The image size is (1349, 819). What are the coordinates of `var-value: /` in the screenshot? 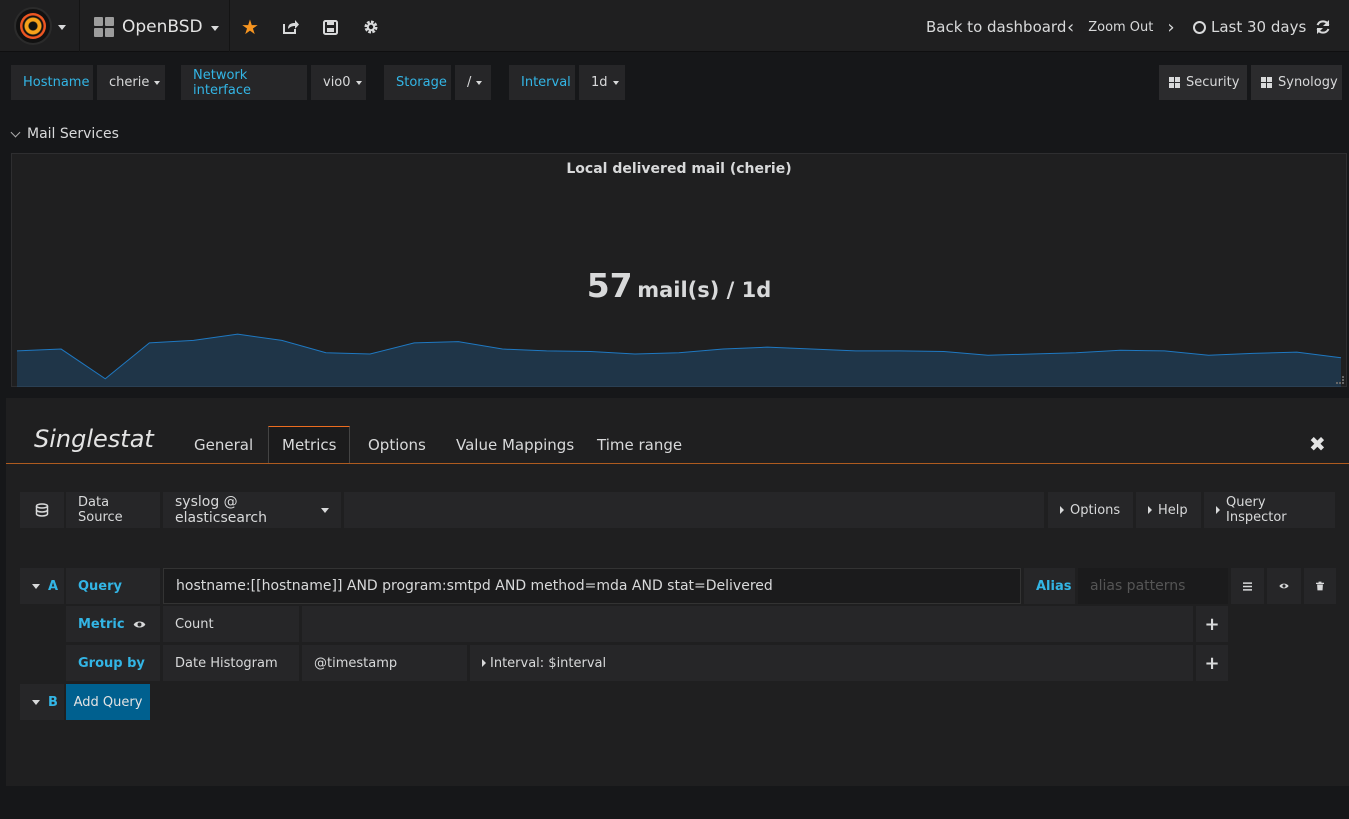 It's located at (469, 82).